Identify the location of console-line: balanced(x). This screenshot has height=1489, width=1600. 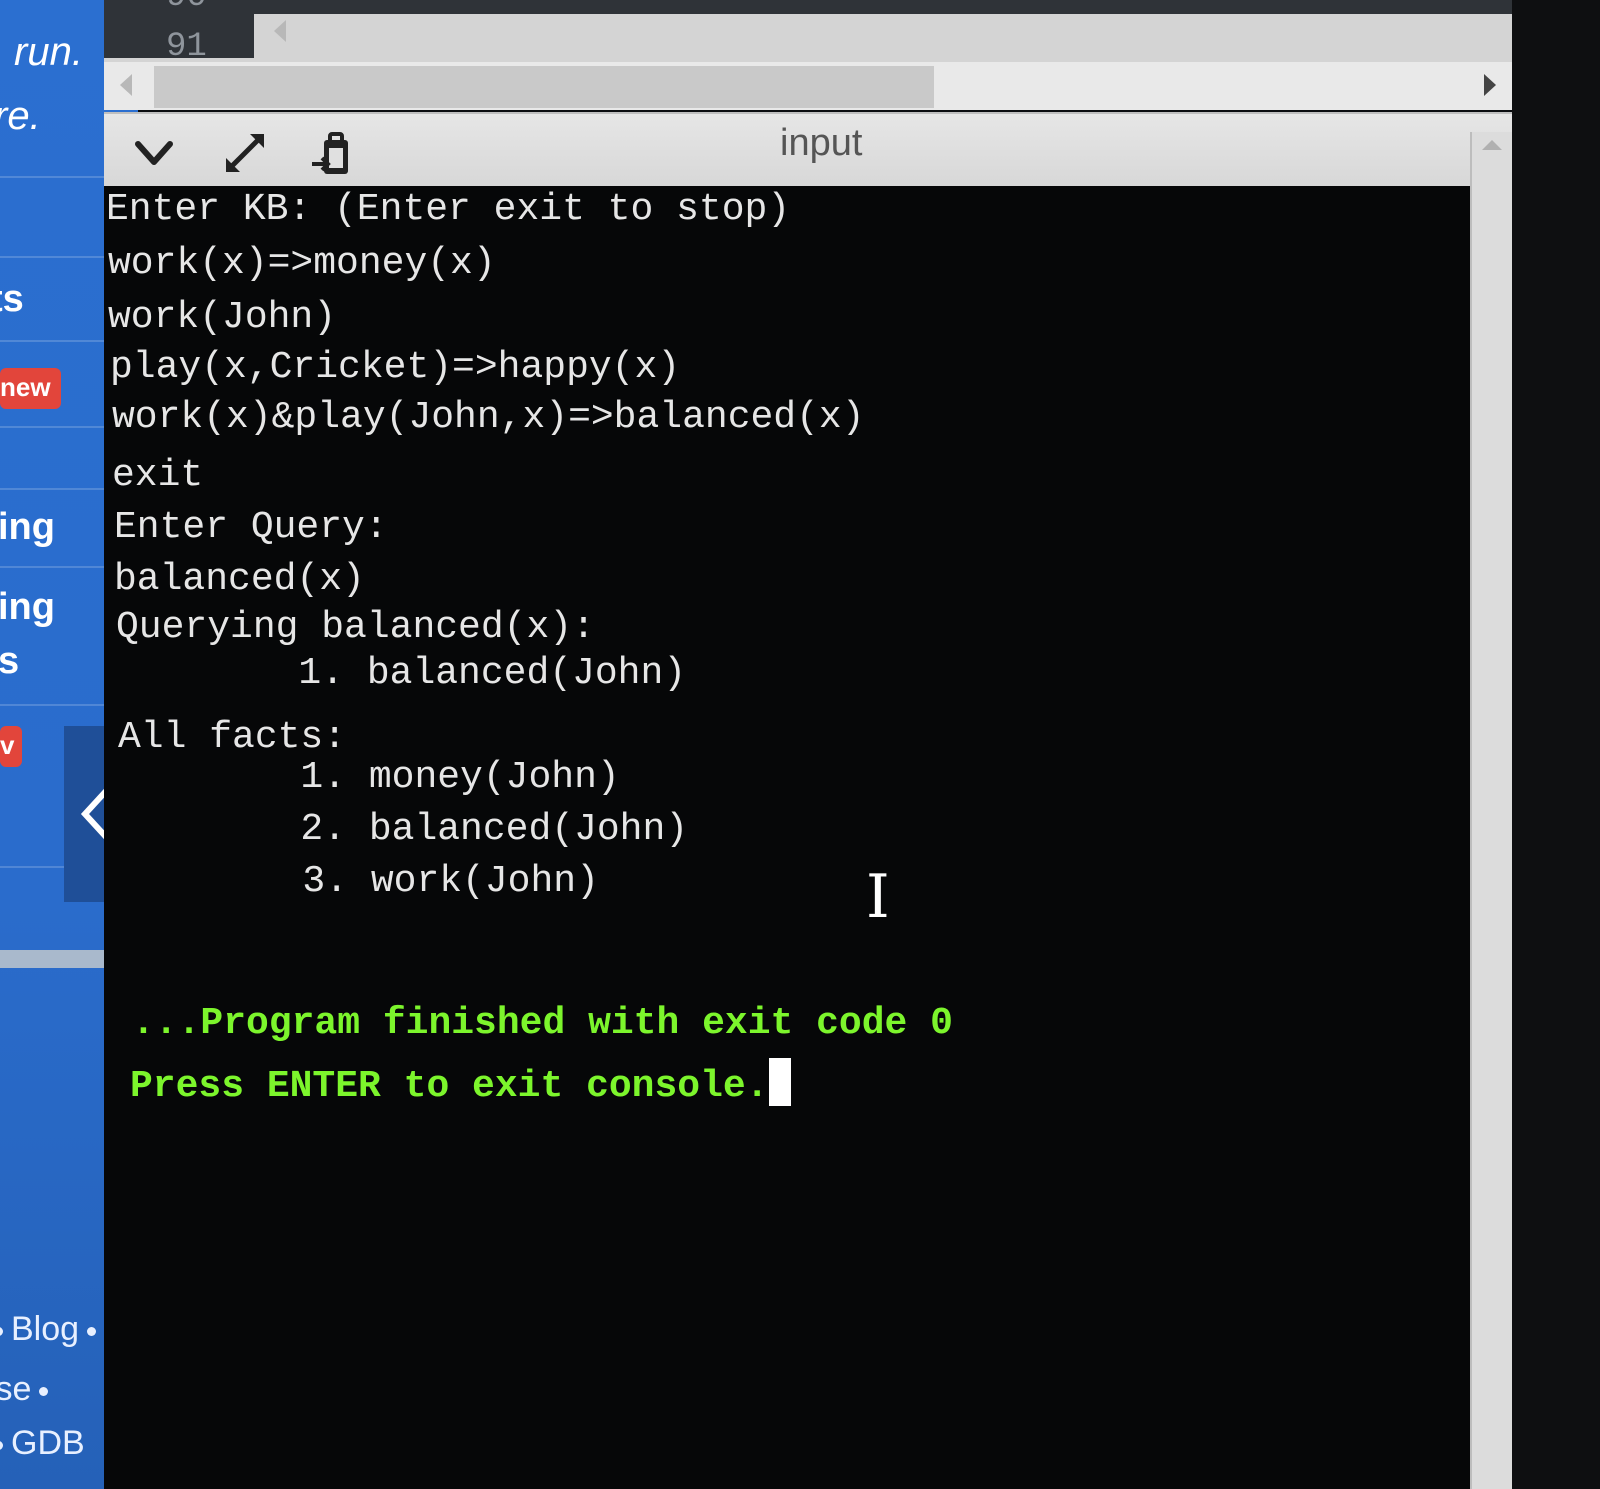
(239, 579).